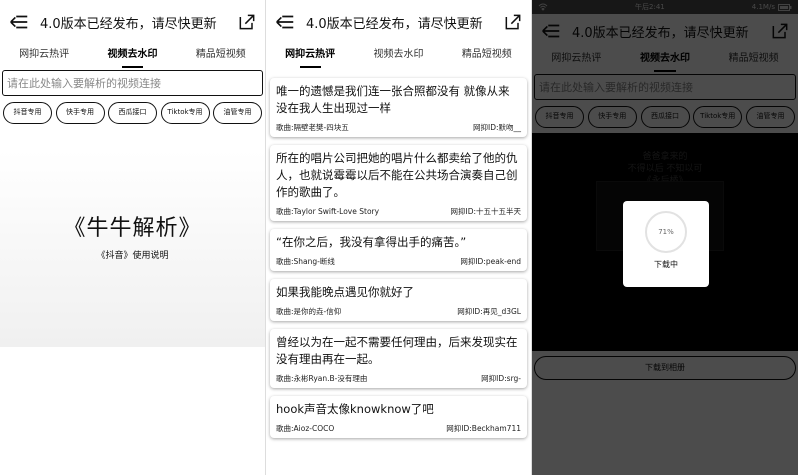  I want to click on hero-title: 《牛牛解析》, so click(132, 228).